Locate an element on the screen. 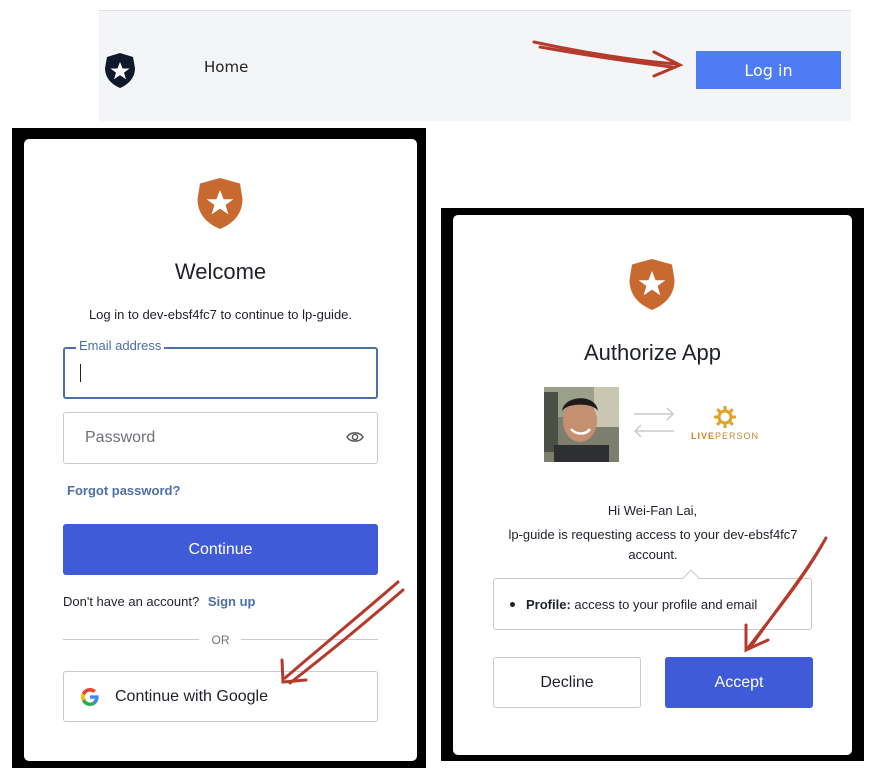 This screenshot has width=885, height=770. top-nav-bar: Home Log in is located at coordinates (475, 65).